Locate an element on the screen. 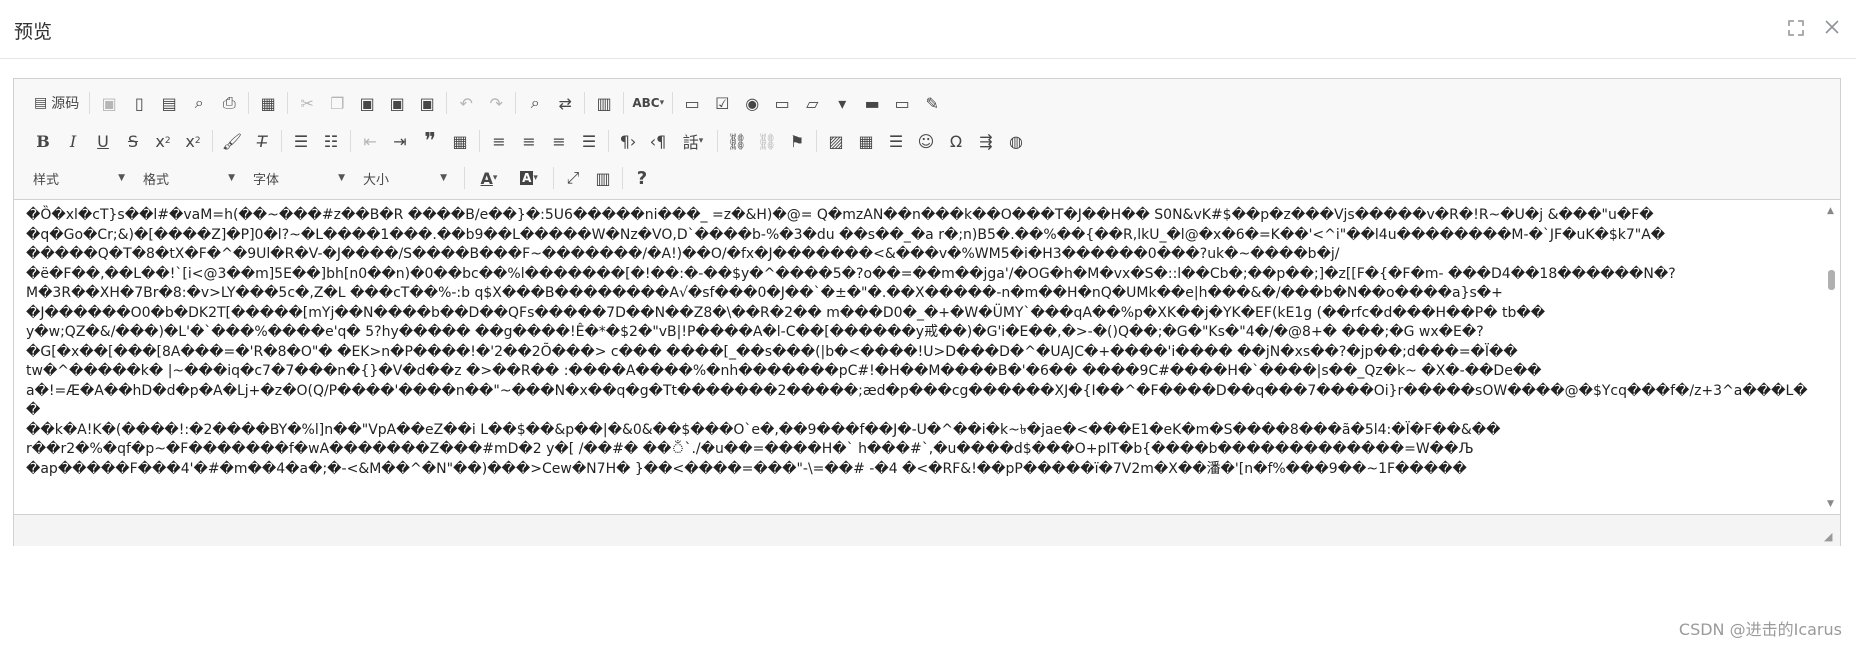 The image size is (1856, 650). iframe-icon: ◍ is located at coordinates (1016, 141).